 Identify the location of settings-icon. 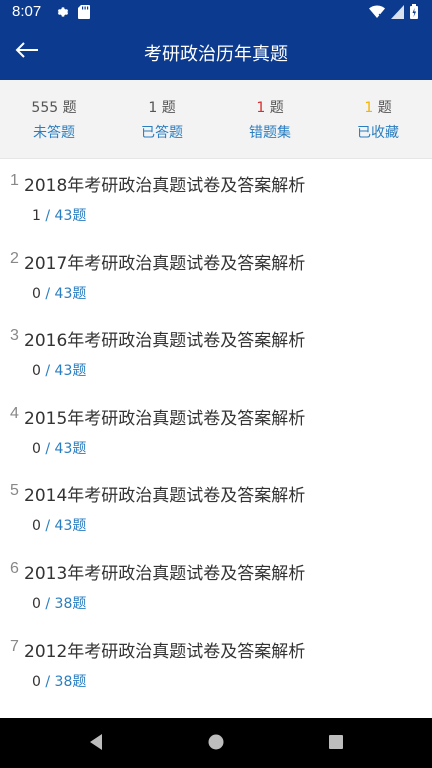
(63, 13).